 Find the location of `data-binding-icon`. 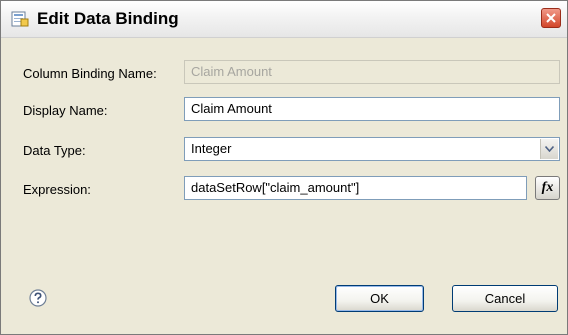

data-binding-icon is located at coordinates (20, 19).